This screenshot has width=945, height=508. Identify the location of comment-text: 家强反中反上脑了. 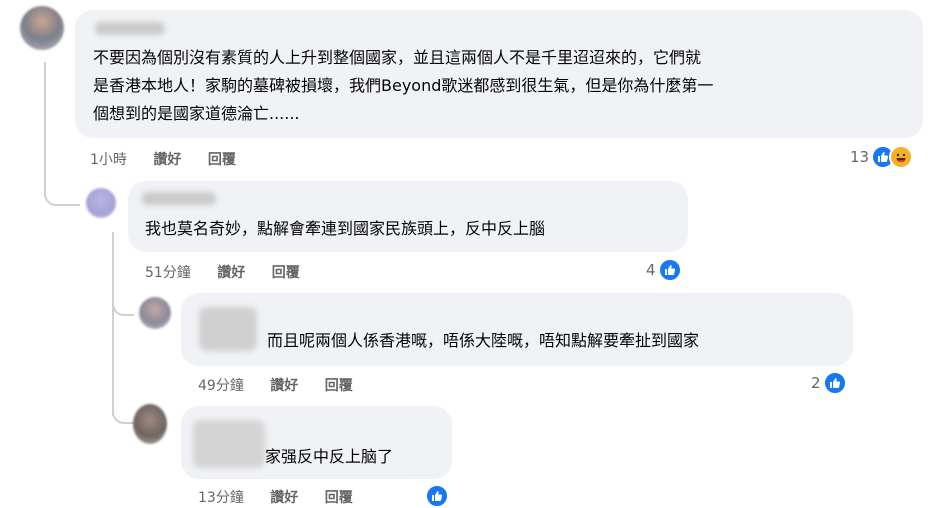
(329, 456).